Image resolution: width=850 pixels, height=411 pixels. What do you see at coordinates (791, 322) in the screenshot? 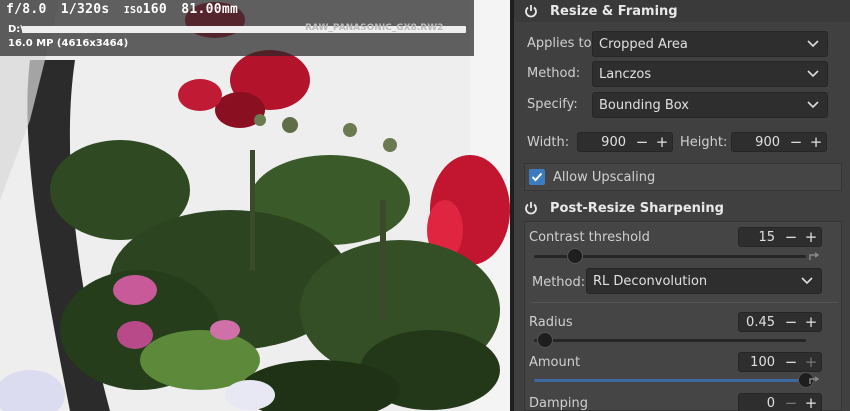
I see `radius-decrement-button: −` at bounding box center [791, 322].